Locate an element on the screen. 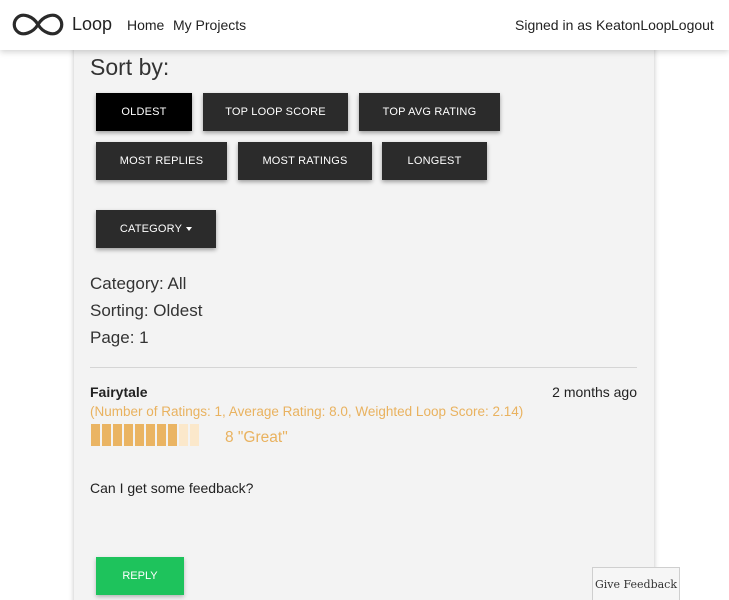 The image size is (729, 600). logout-link: Logout is located at coordinates (692, 25).